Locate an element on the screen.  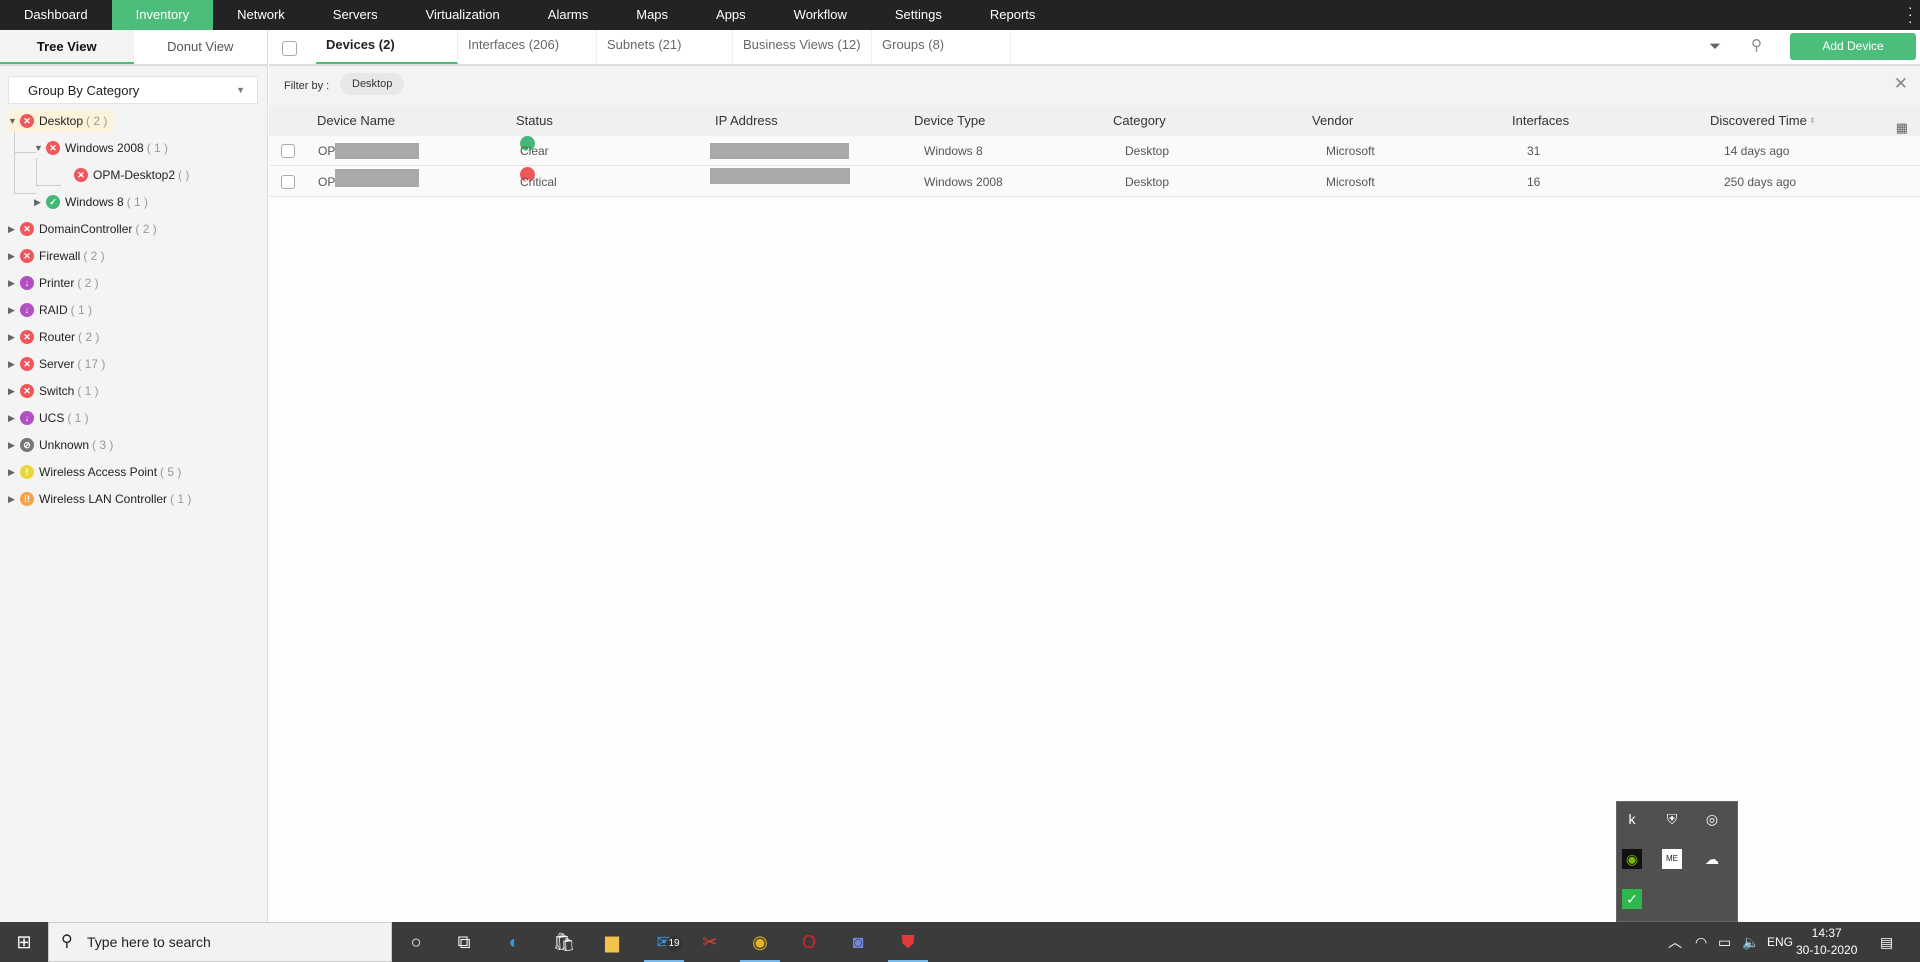
tab-subnets: Subnets (21) is located at coordinates (665, 47).